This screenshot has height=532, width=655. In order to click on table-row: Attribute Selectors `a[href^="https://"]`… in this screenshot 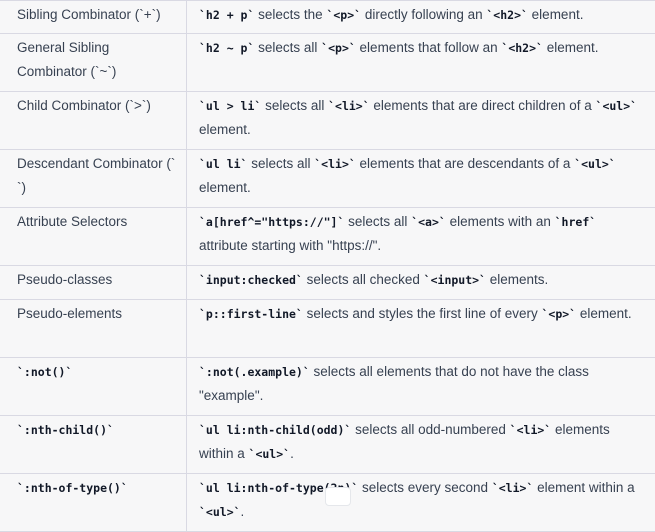, I will do `click(327, 237)`.